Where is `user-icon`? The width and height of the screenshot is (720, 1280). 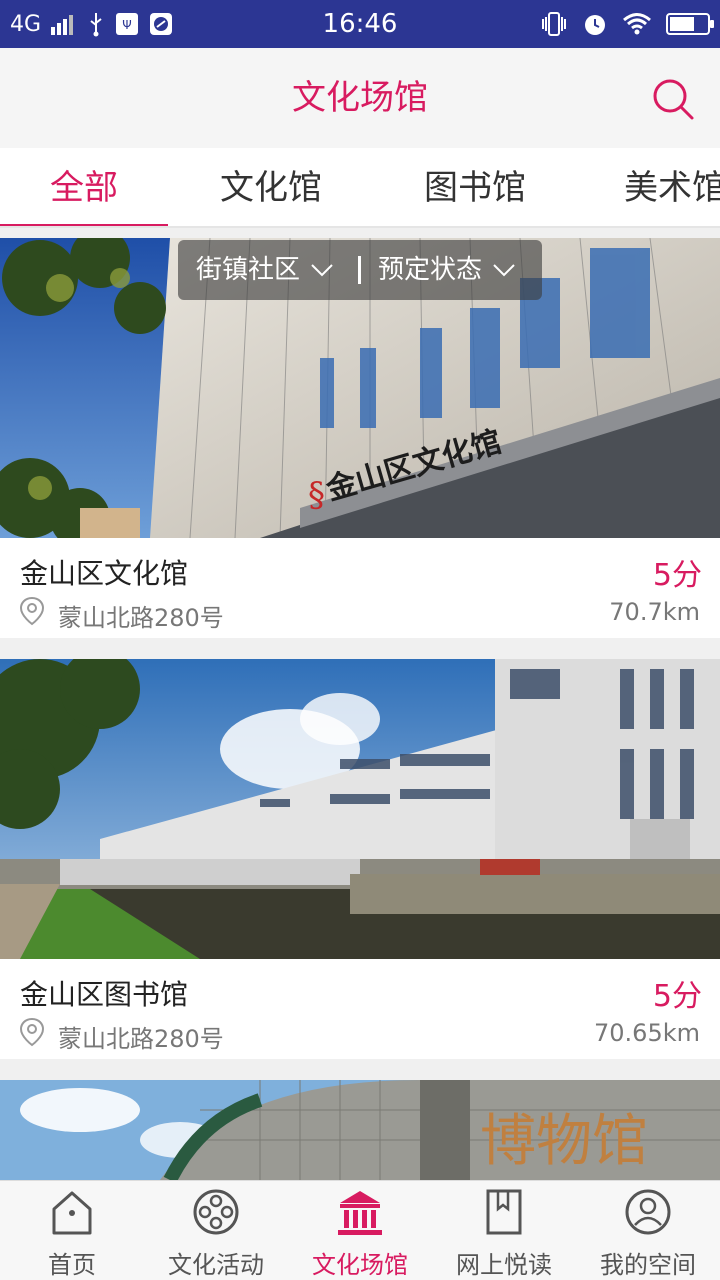
user-icon is located at coordinates (648, 1212).